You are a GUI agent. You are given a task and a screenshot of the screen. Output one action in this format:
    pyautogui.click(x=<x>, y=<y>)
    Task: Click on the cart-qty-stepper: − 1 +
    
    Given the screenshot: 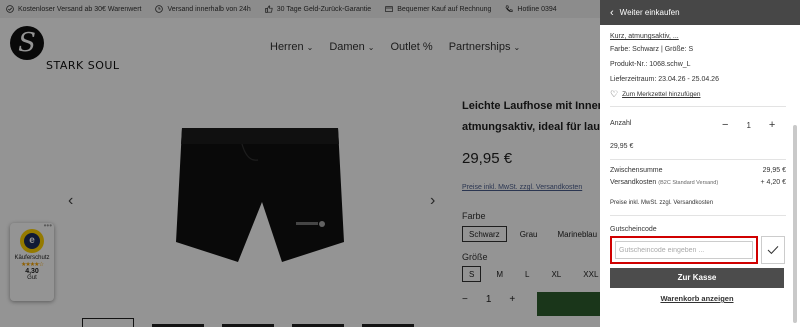 What is the action you would take?
    pyautogui.click(x=748, y=125)
    